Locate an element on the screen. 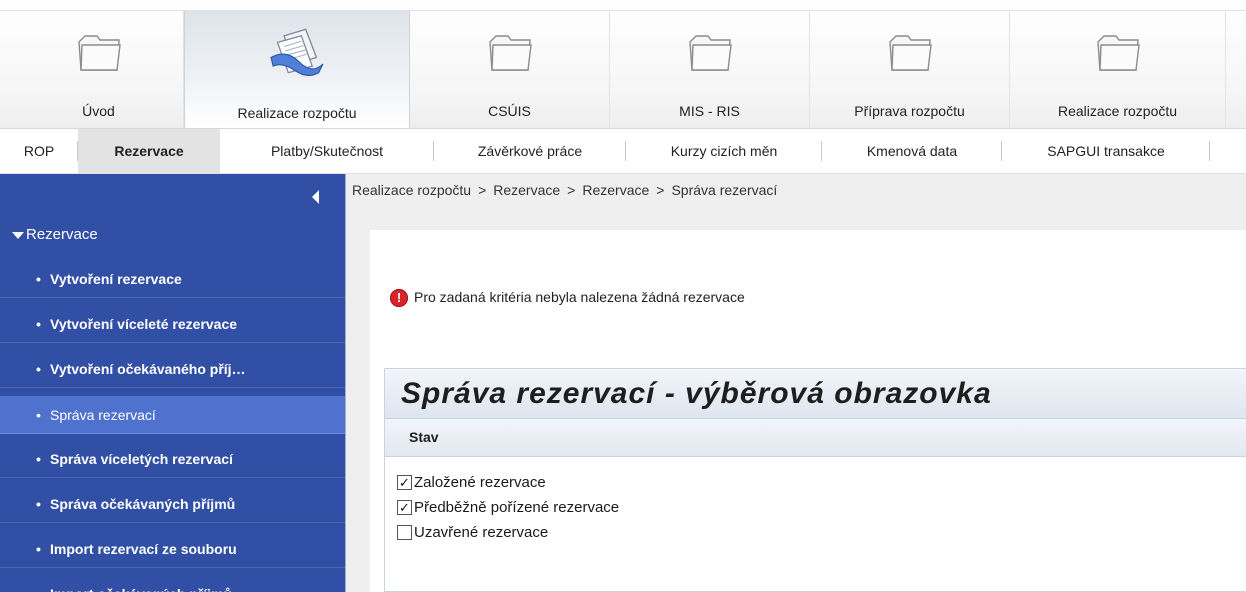  sidebar-item-label: Správa očekávaných příjmů is located at coordinates (143, 504).